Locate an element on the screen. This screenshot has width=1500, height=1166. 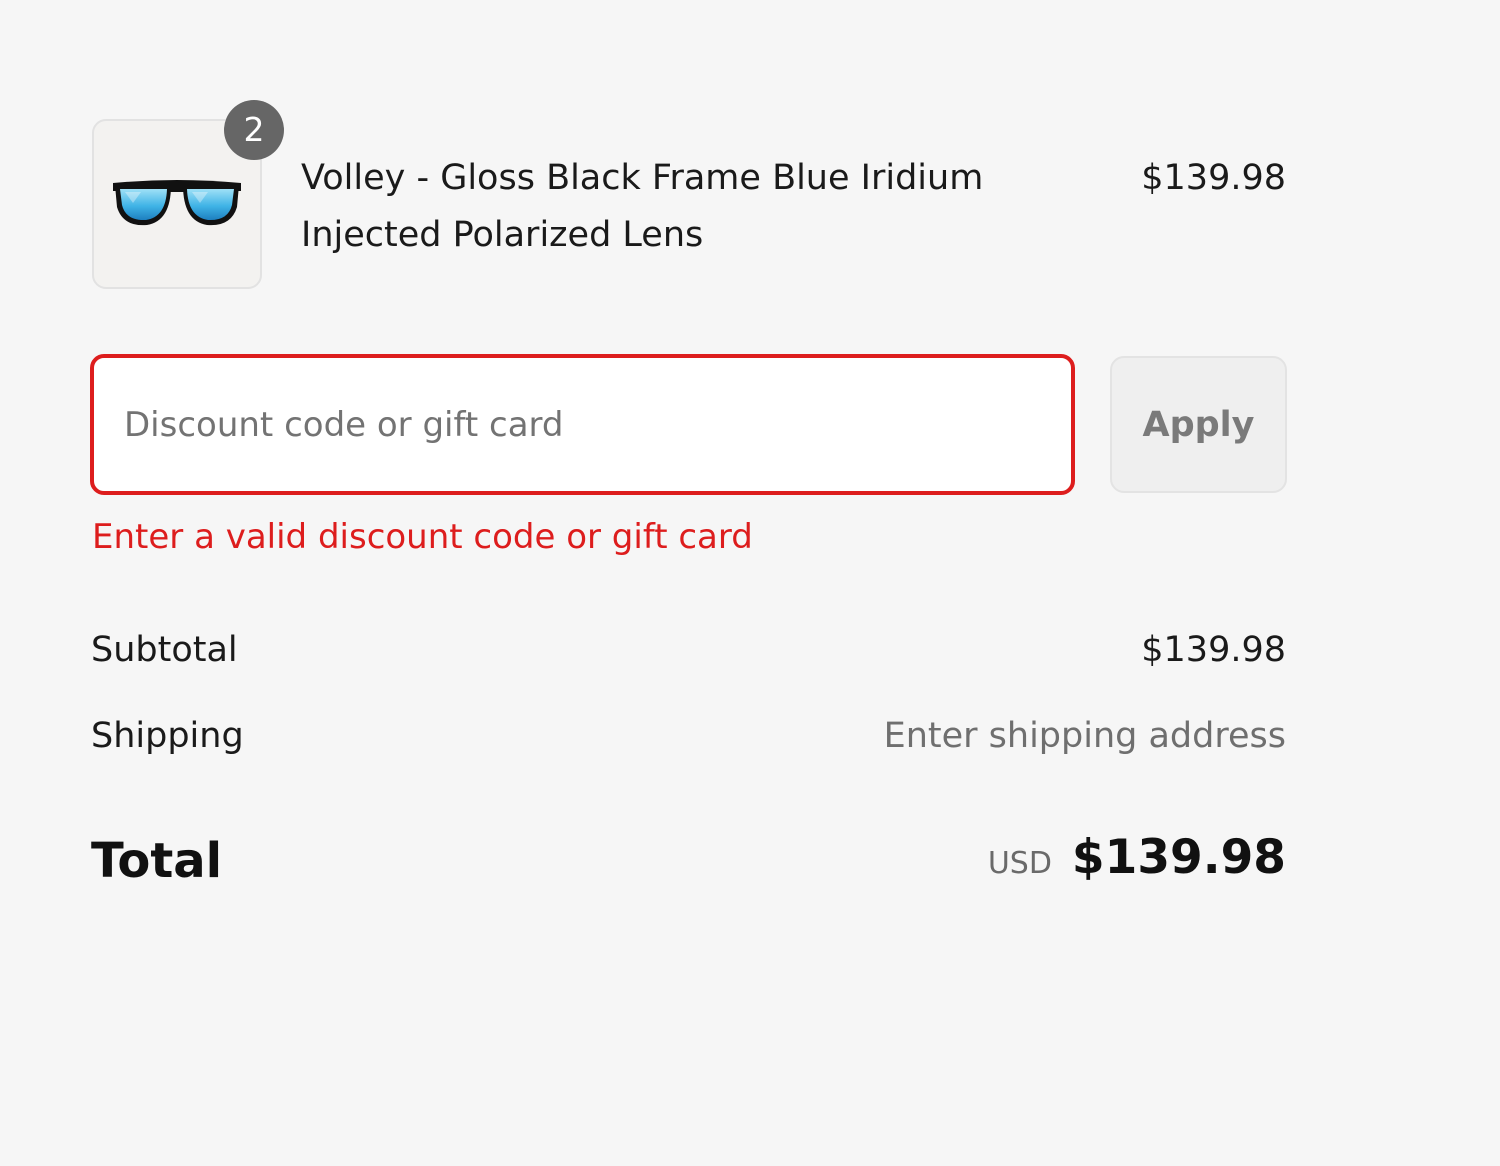
apply-discount-button: Apply is located at coordinates (1198, 424).